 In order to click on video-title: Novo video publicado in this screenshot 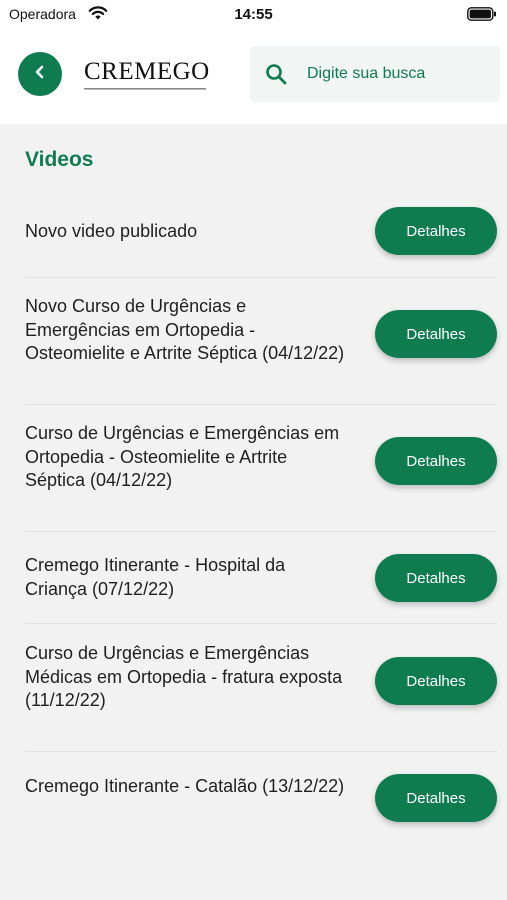, I will do `click(111, 231)`.